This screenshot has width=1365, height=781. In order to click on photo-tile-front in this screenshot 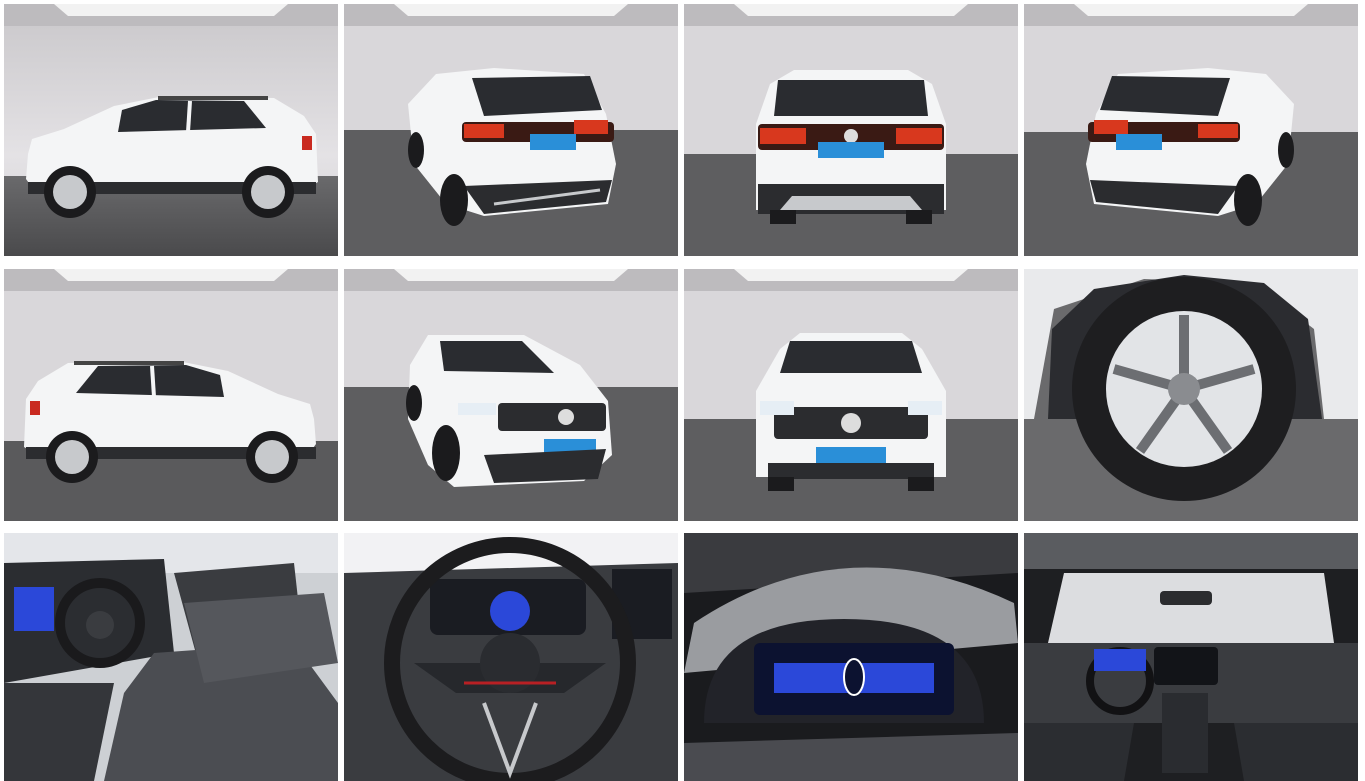, I will do `click(851, 395)`.